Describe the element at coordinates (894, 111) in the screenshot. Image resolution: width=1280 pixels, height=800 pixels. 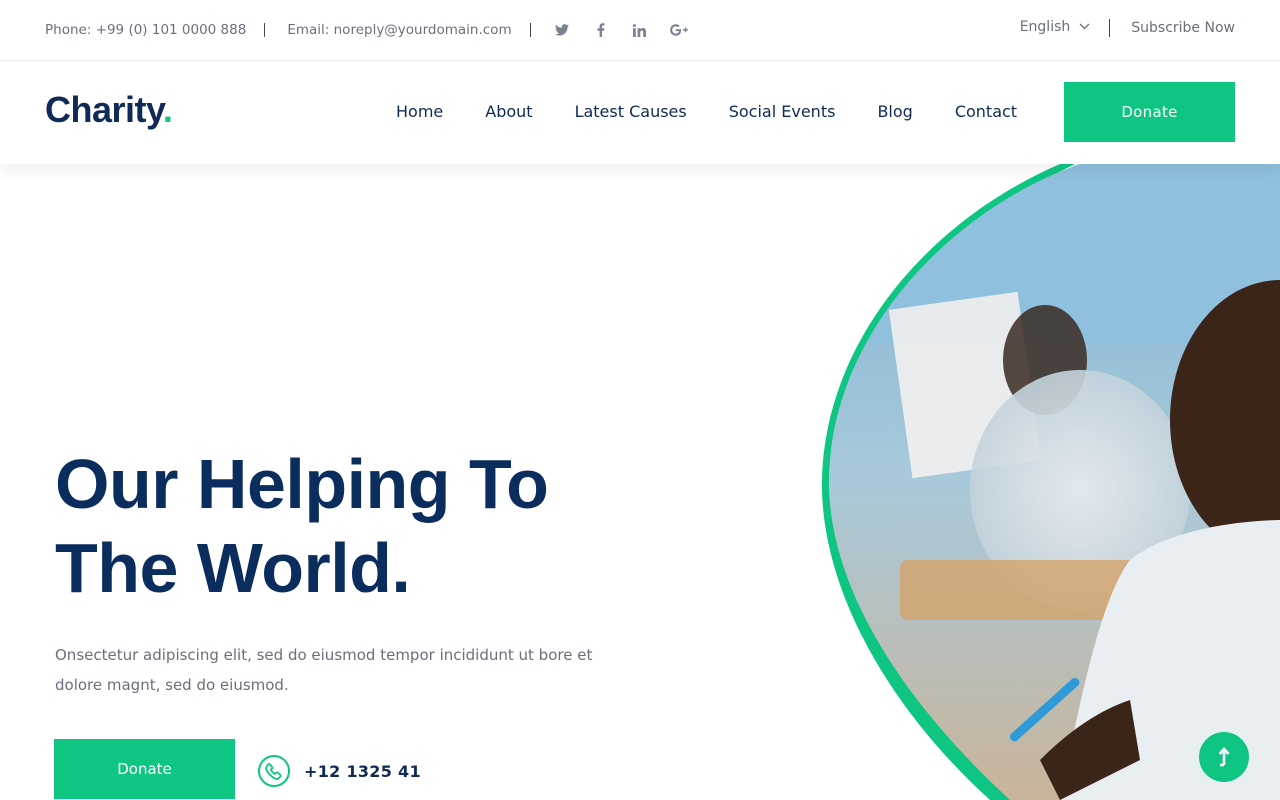
I see `nav-blog: Blog` at that location.